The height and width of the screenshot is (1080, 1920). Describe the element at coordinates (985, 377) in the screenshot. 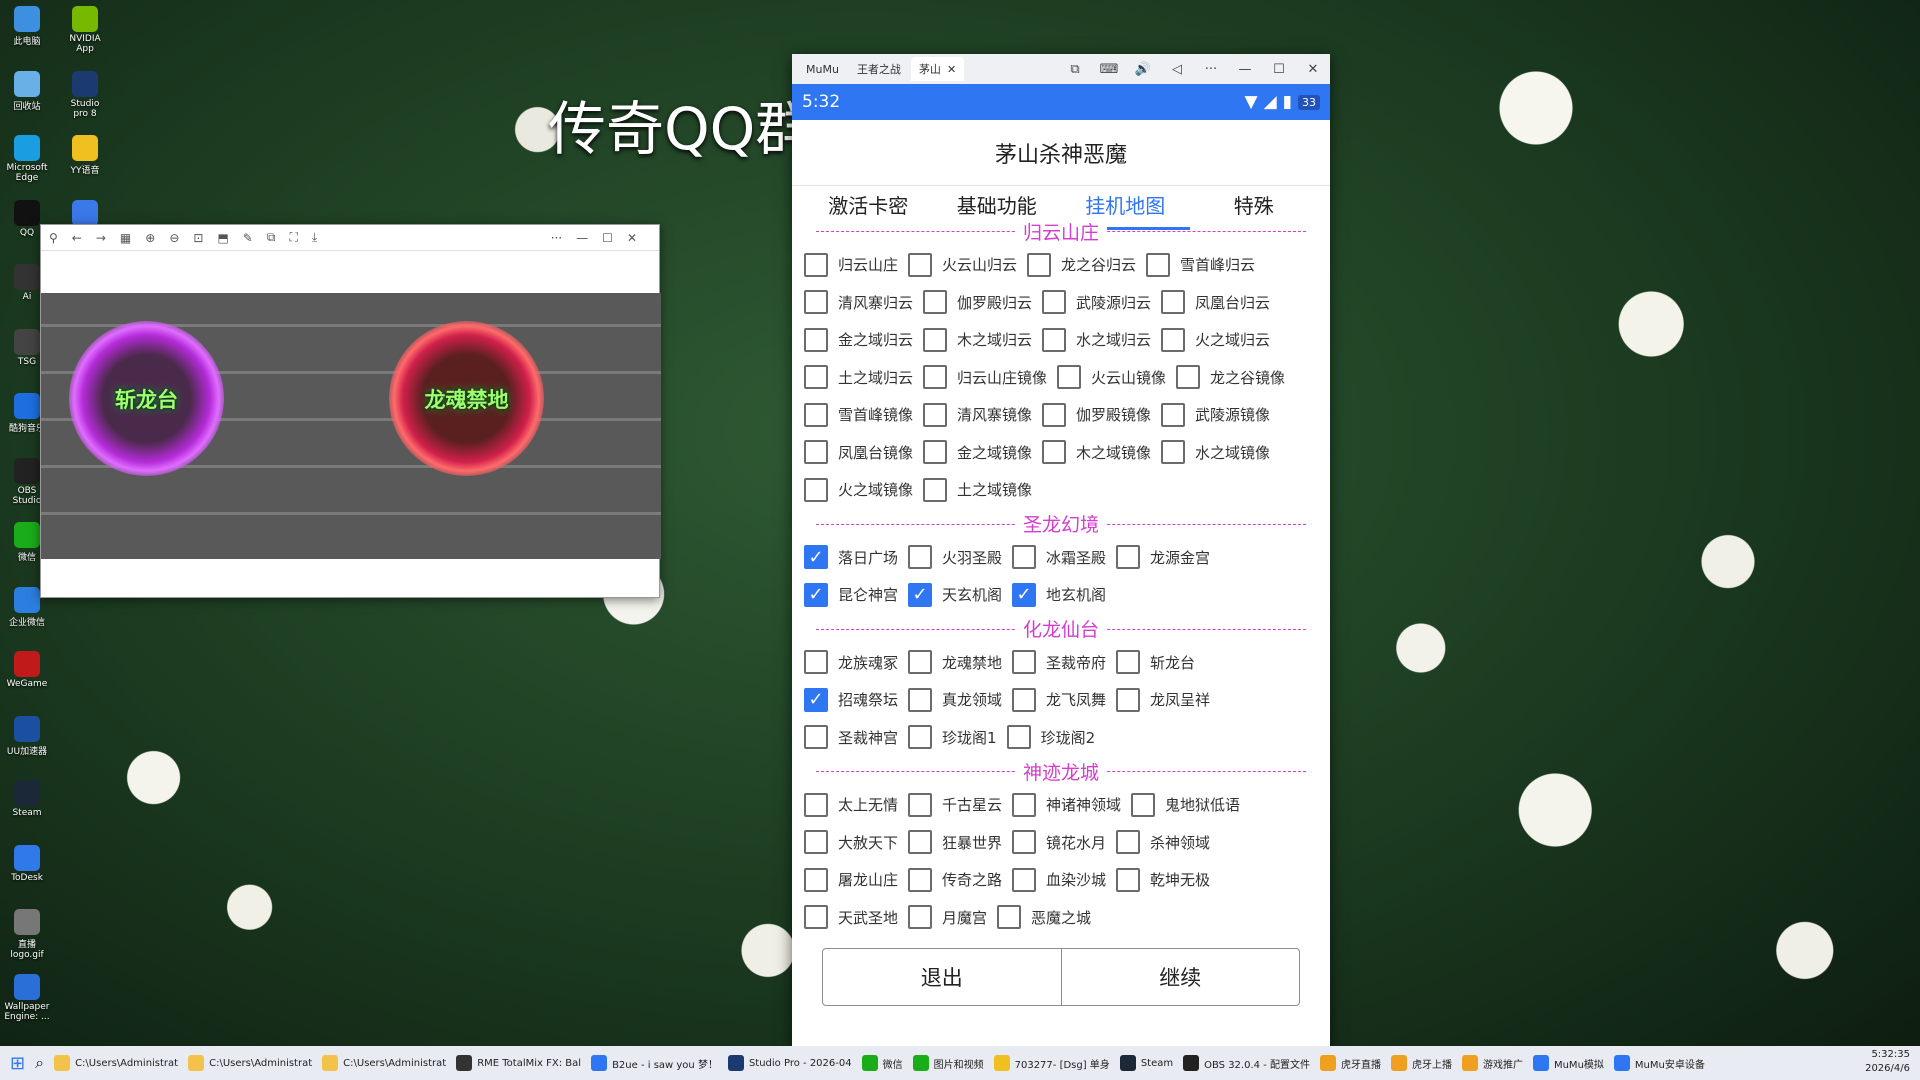

I see `map-option: 归云山庄镜像` at that location.